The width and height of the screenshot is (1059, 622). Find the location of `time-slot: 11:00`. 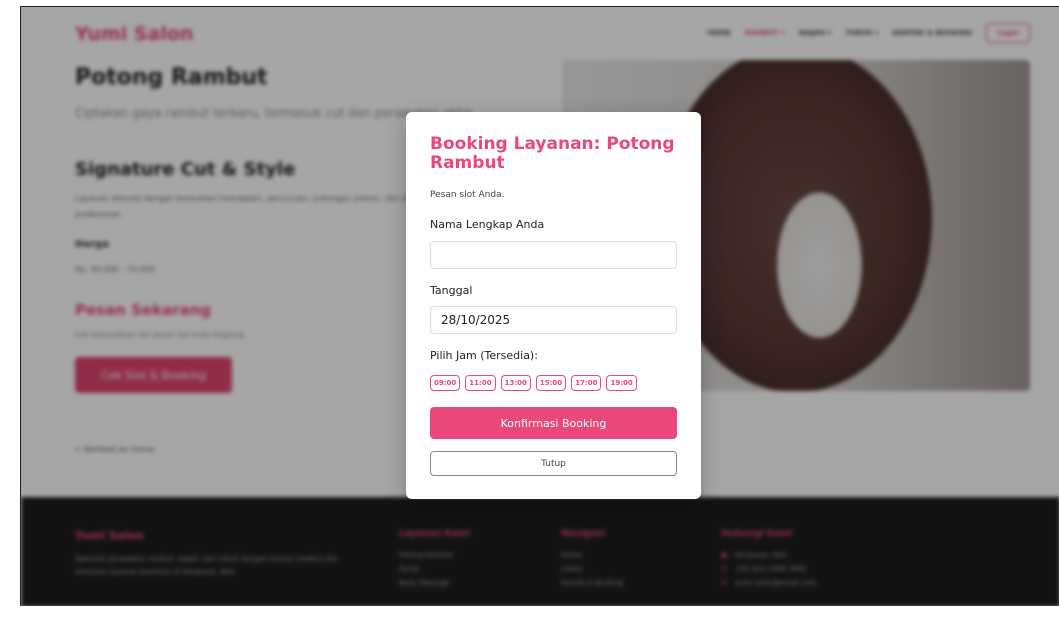

time-slot: 11:00 is located at coordinates (480, 383).